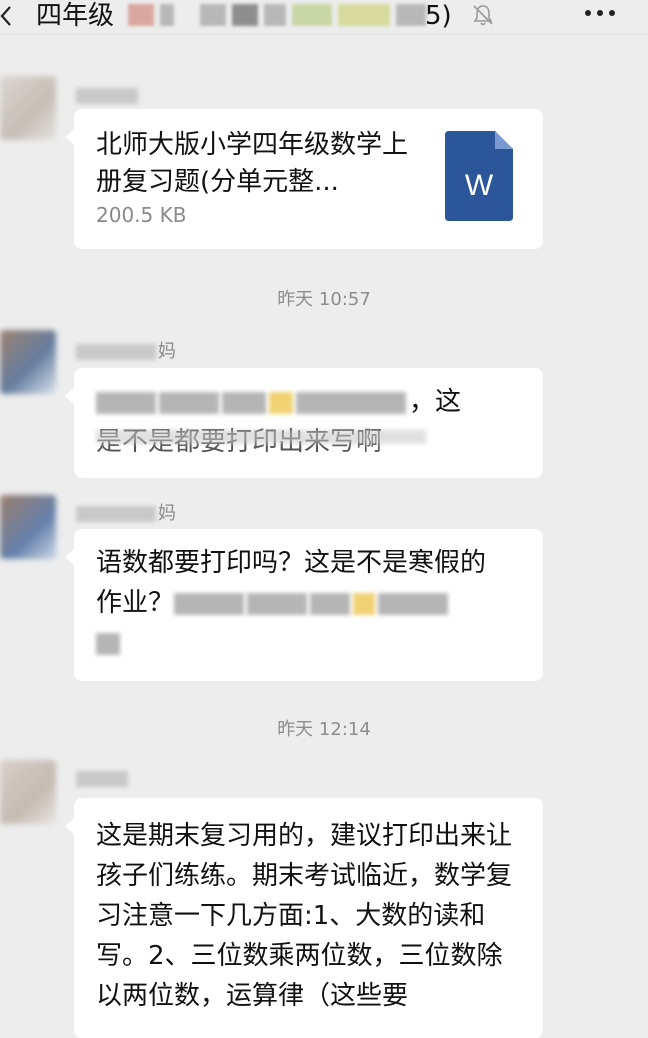 The height and width of the screenshot is (1038, 648). I want to click on message-text: 语数都要打印吗？这是不是寒假的 作业？, so click(311, 603).